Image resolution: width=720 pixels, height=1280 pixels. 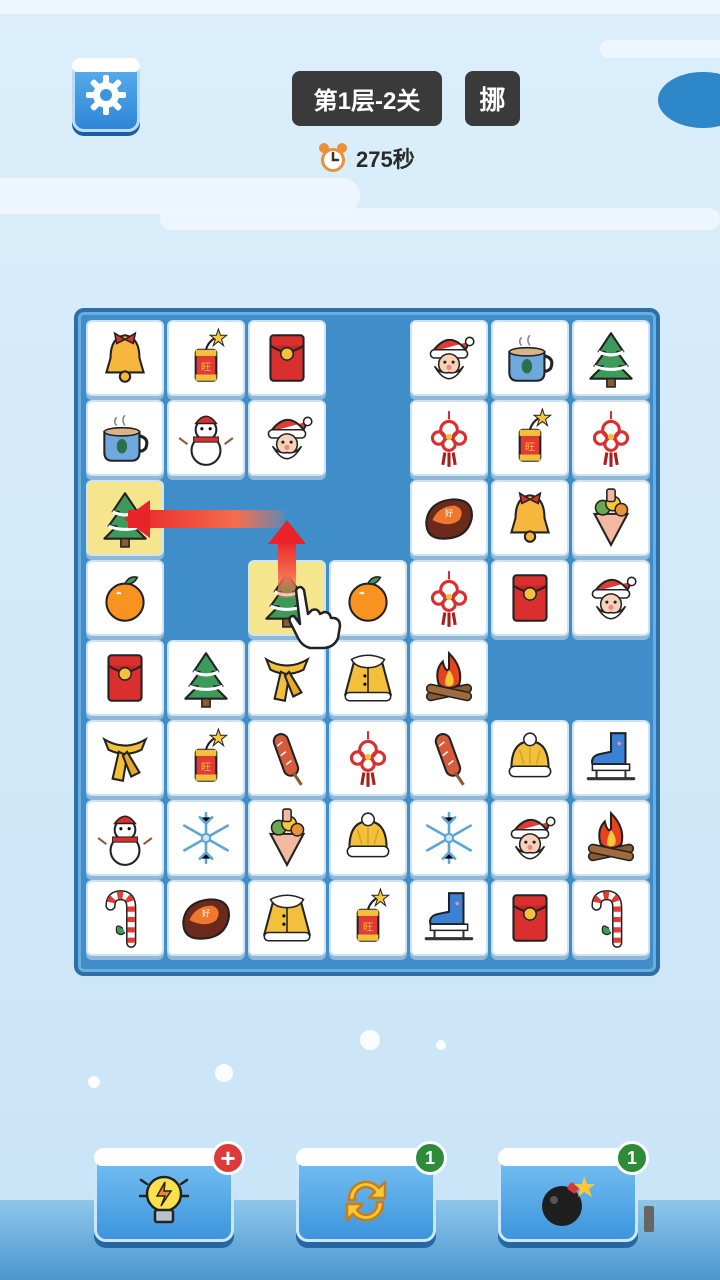 I want to click on coat-icon, so click(x=368, y=678).